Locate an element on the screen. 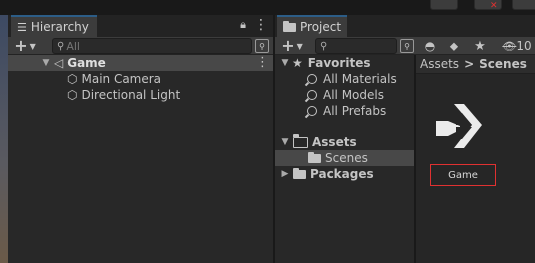  editor-top-strip: ✕ is located at coordinates (267, 7).